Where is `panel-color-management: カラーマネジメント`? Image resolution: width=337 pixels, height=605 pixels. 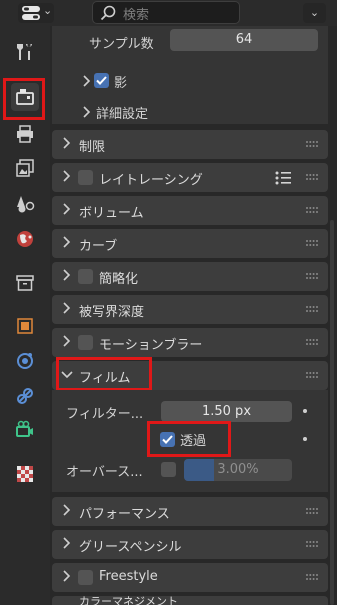 panel-color-management: カラーマネジメント is located at coordinates (190, 600).